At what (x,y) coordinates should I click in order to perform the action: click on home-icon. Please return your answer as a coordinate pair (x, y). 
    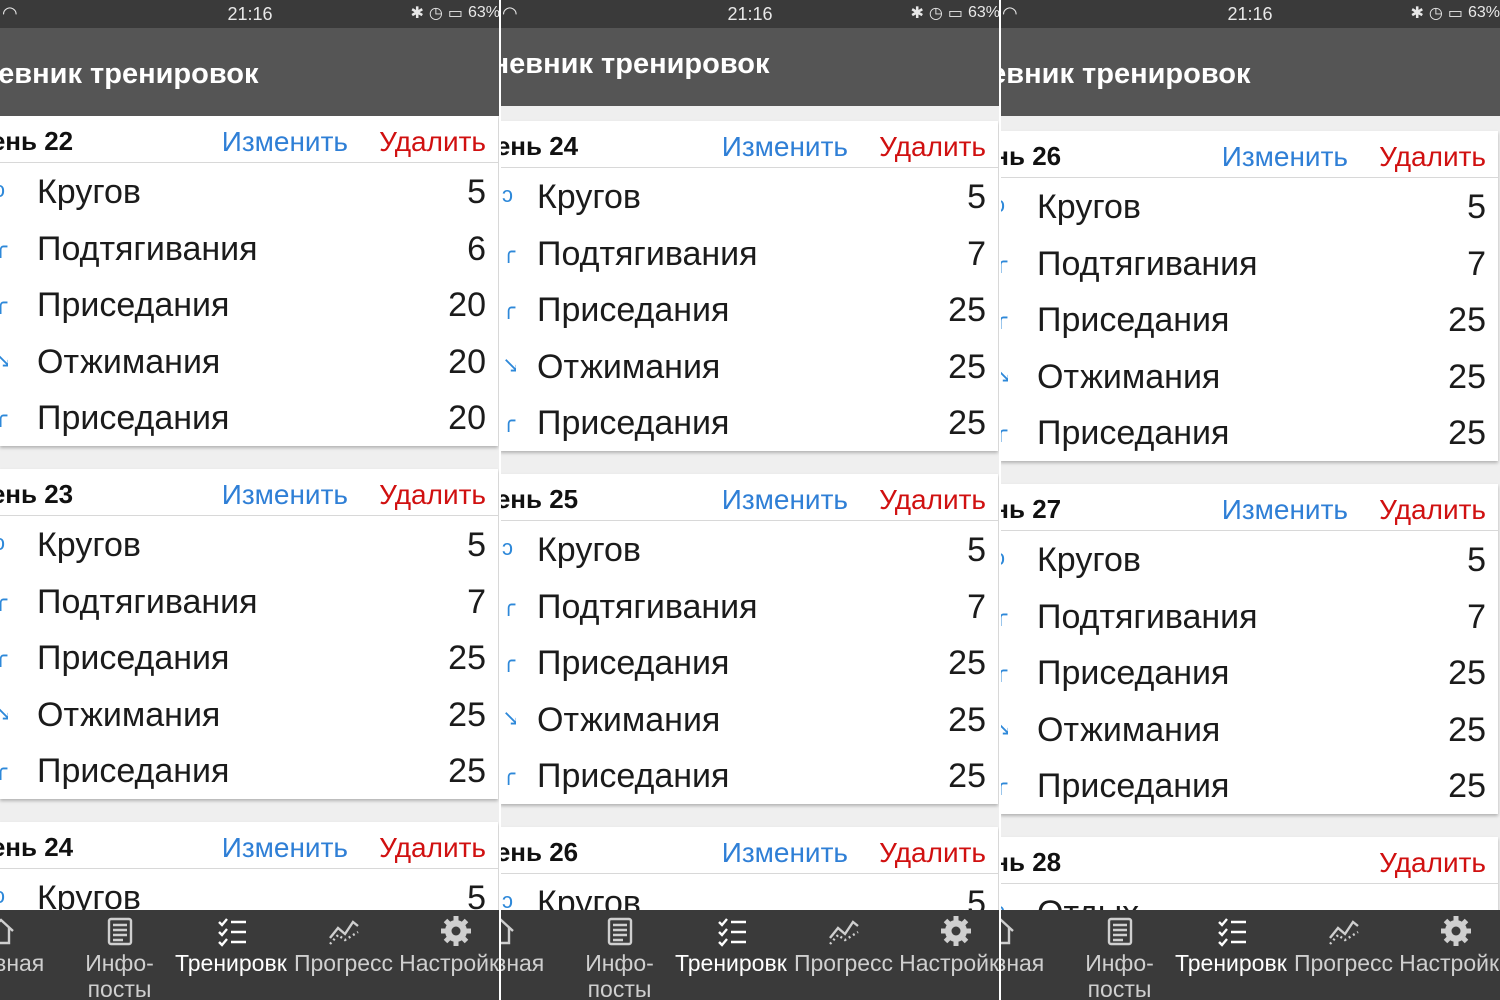
    Looking at the image, I should click on (509, 931).